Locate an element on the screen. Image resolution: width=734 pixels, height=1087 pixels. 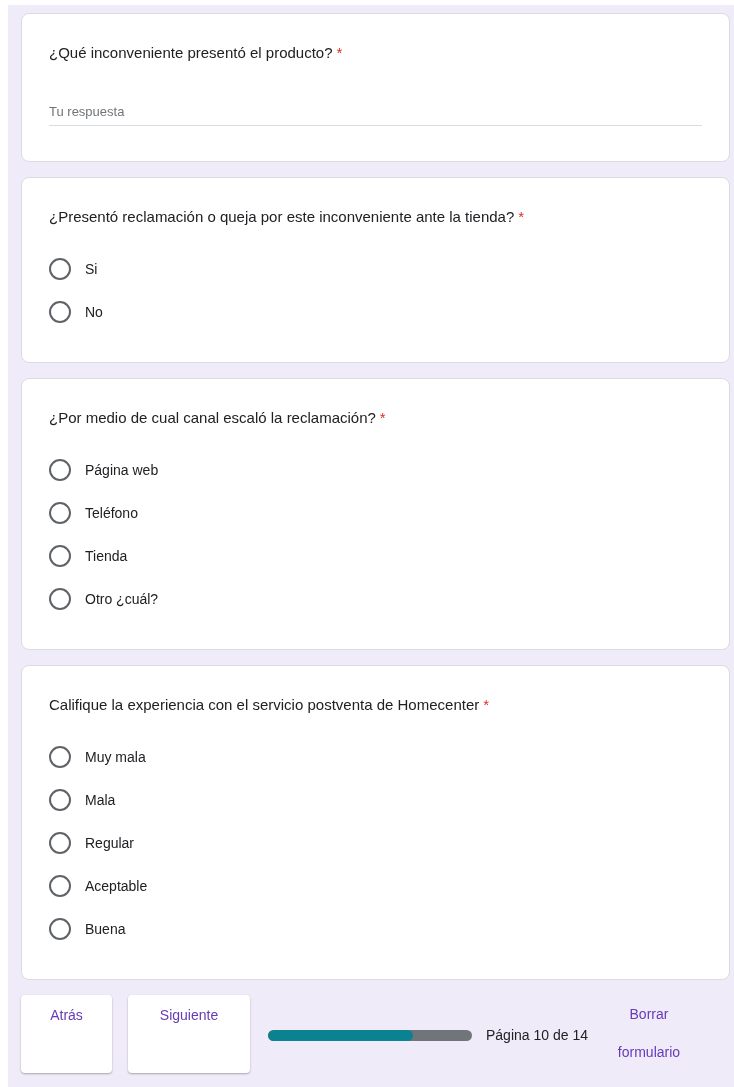
back-button: Atrás is located at coordinates (66, 1034).